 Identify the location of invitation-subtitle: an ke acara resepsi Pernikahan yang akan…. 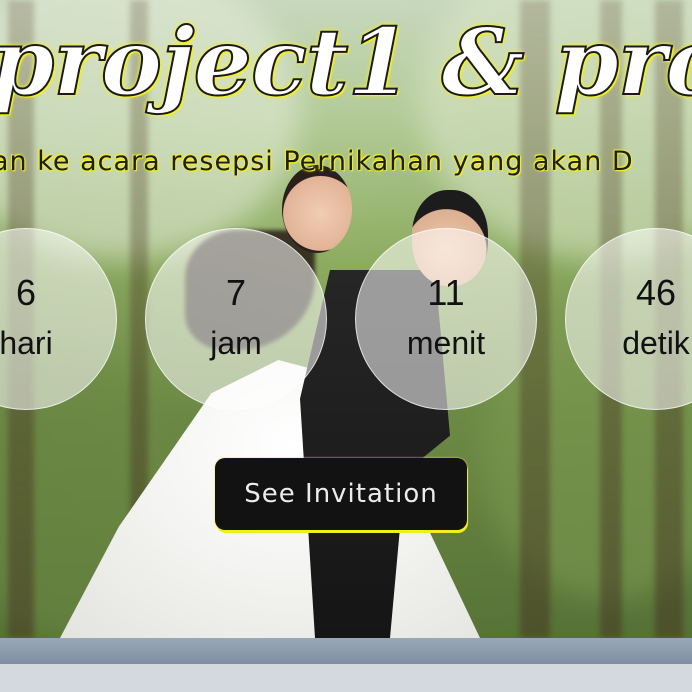
(317, 161).